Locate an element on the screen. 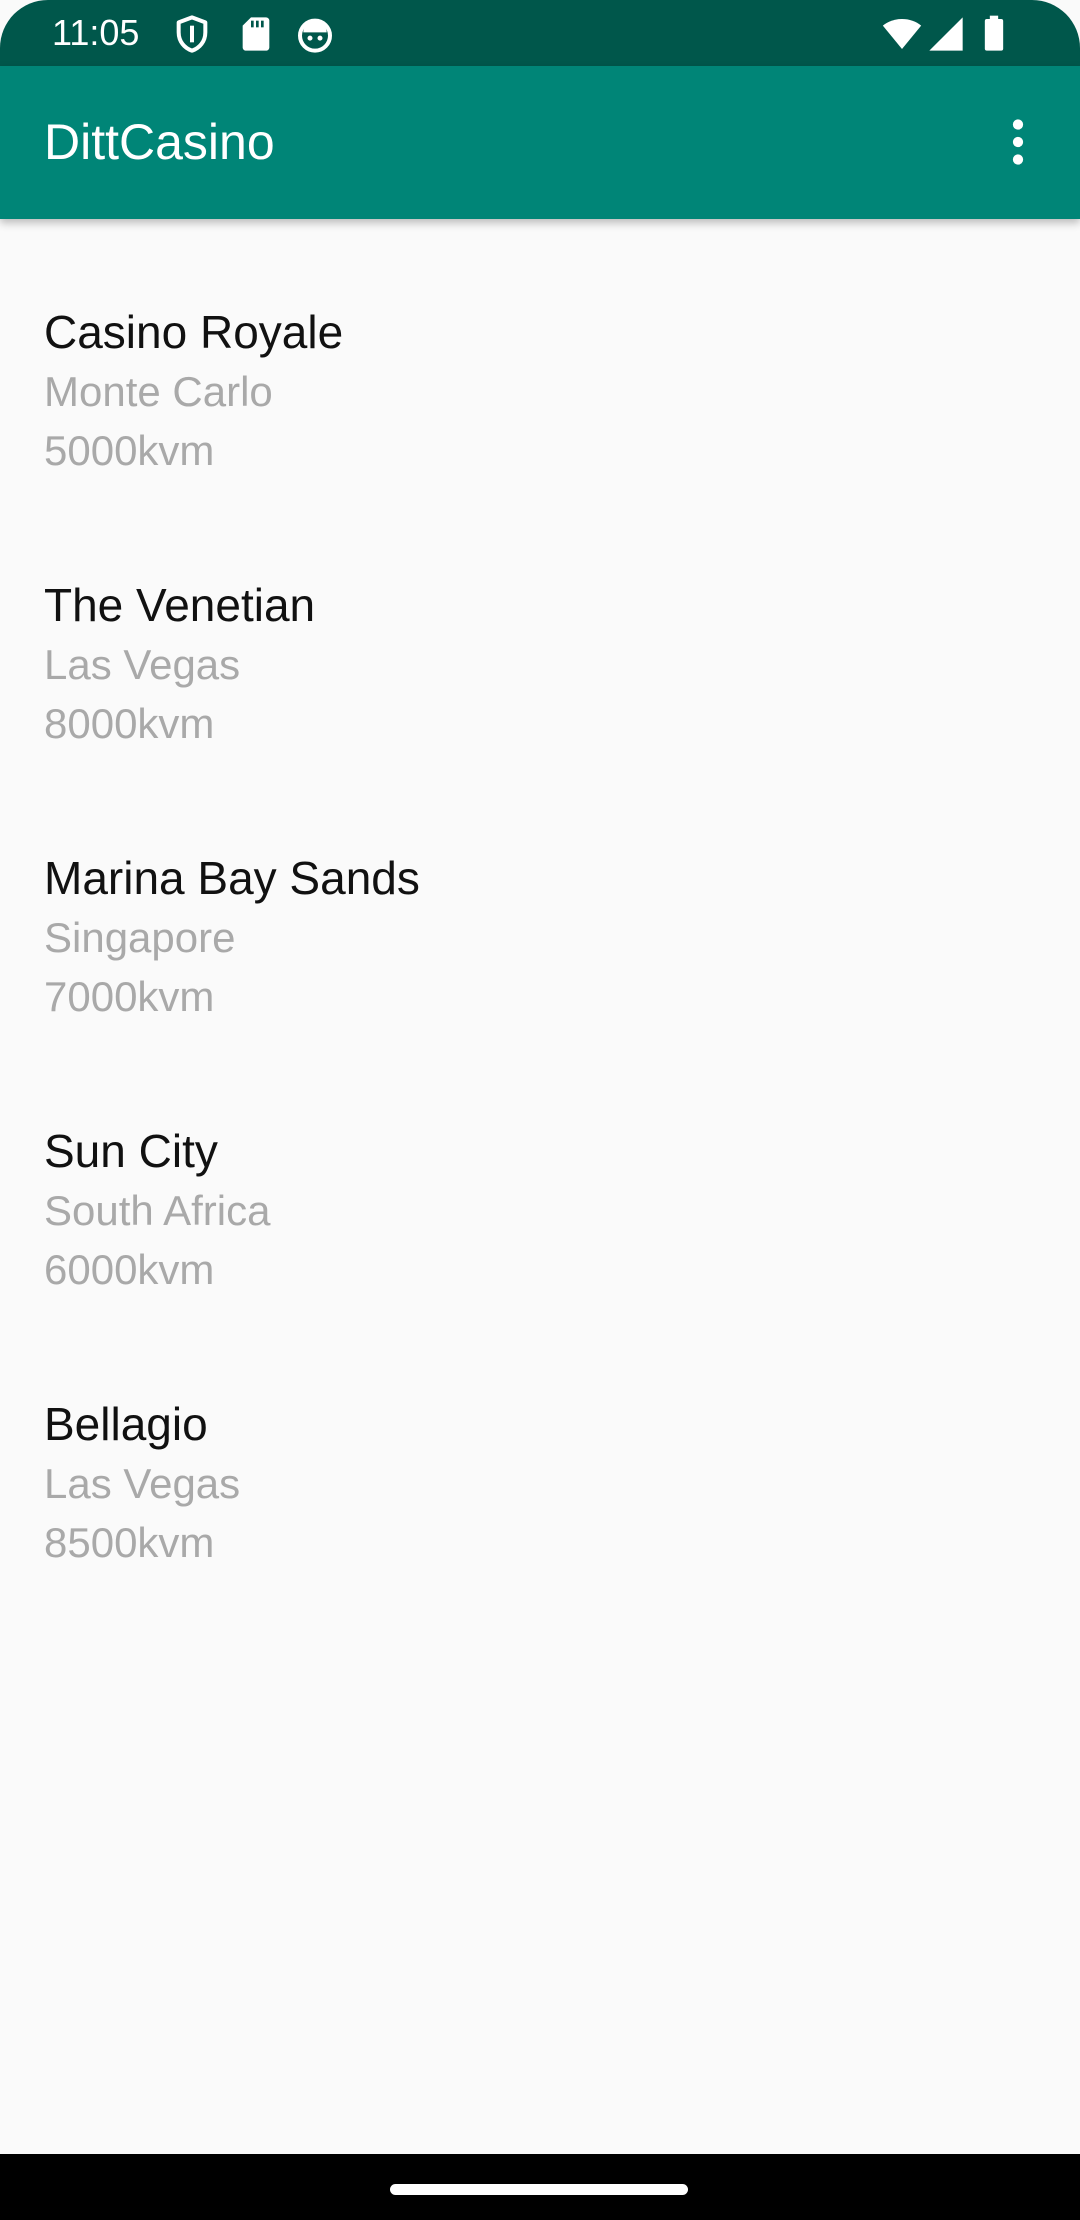 Image resolution: width=1080 pixels, height=2220 pixels. more-vertical-icon is located at coordinates (1018, 142).